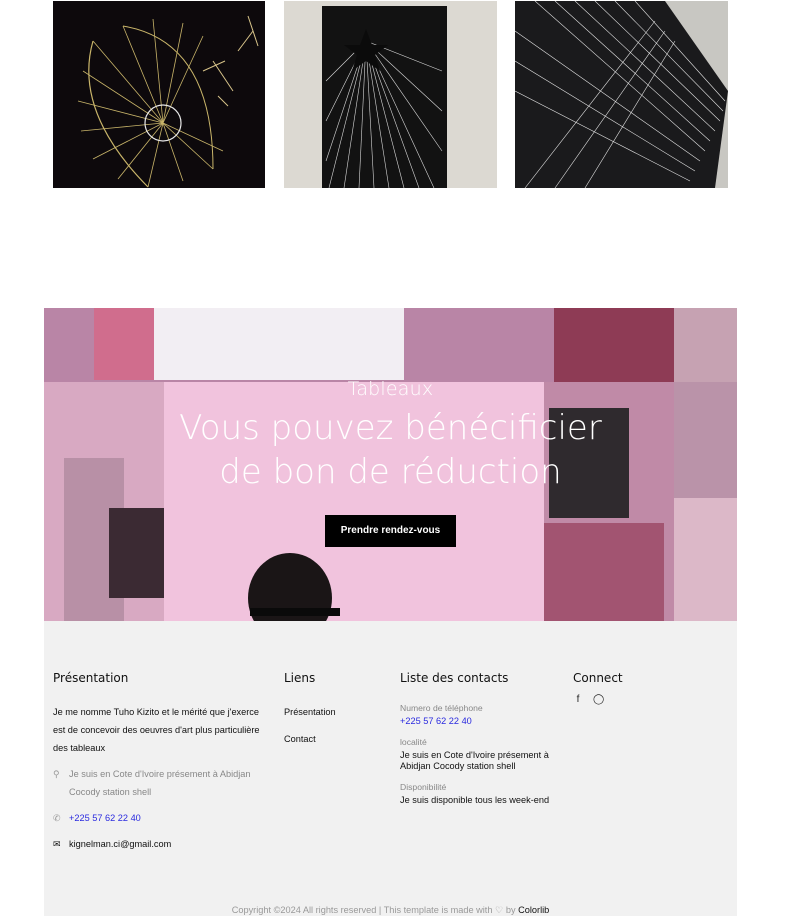 The image size is (806, 916). I want to click on links-heading: Liens, so click(300, 678).